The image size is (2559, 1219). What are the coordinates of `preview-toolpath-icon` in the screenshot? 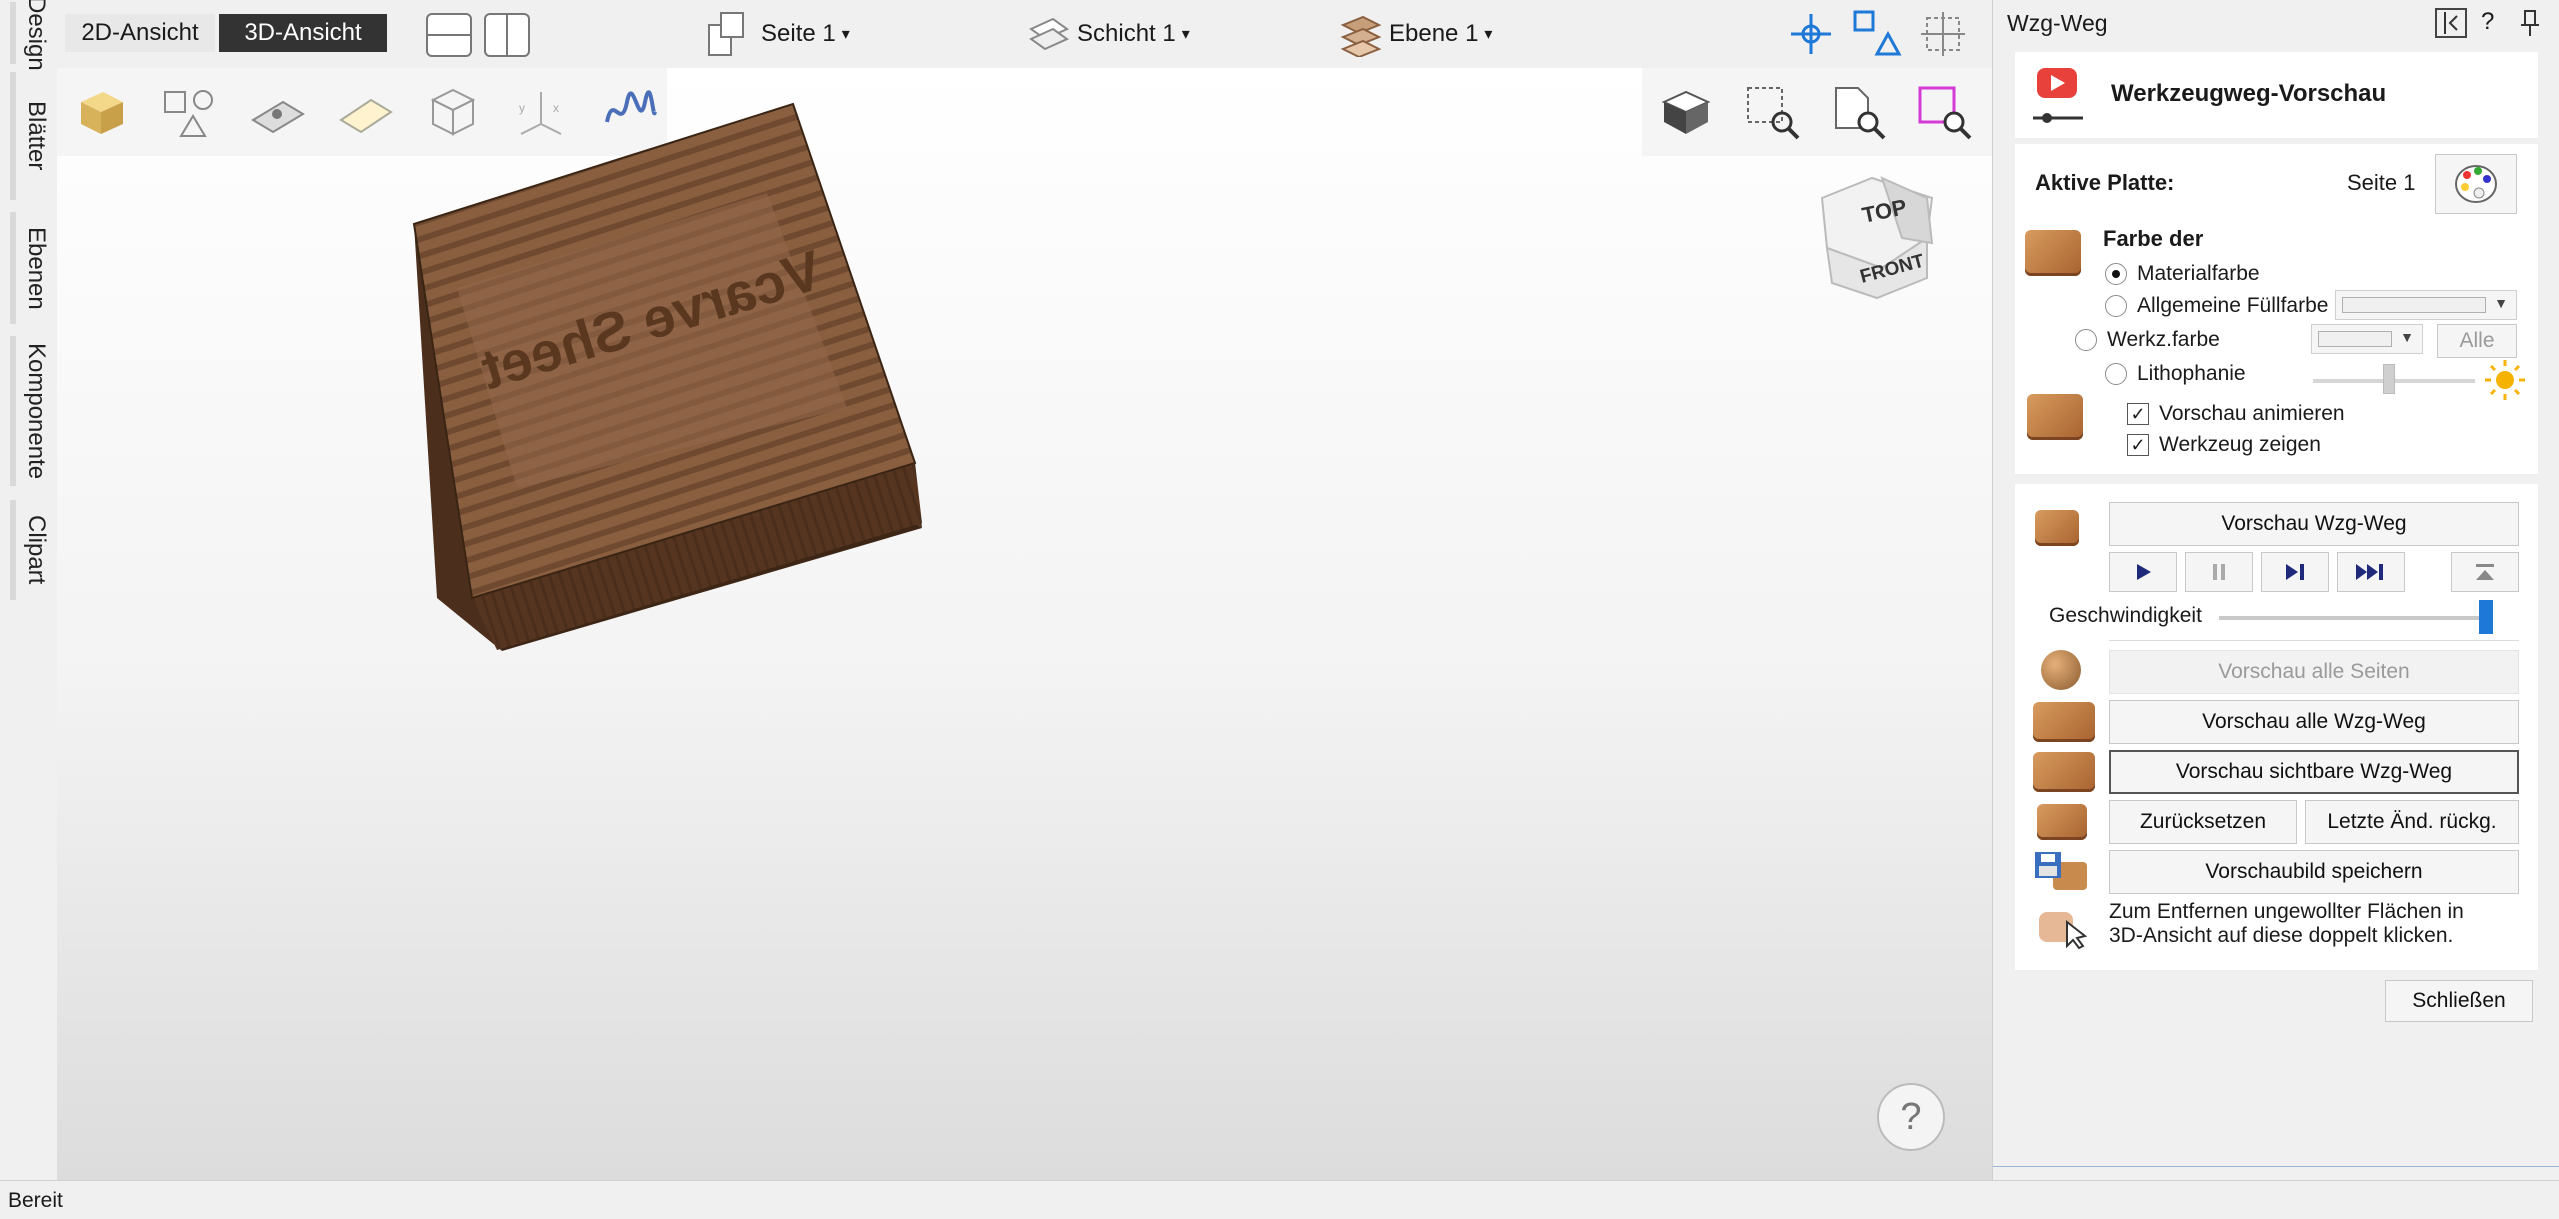 It's located at (2057, 528).